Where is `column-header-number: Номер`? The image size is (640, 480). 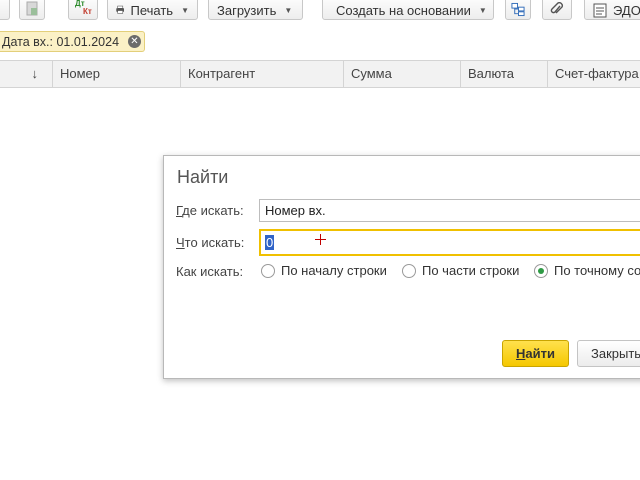
column-header-number: Номер is located at coordinates (116, 74).